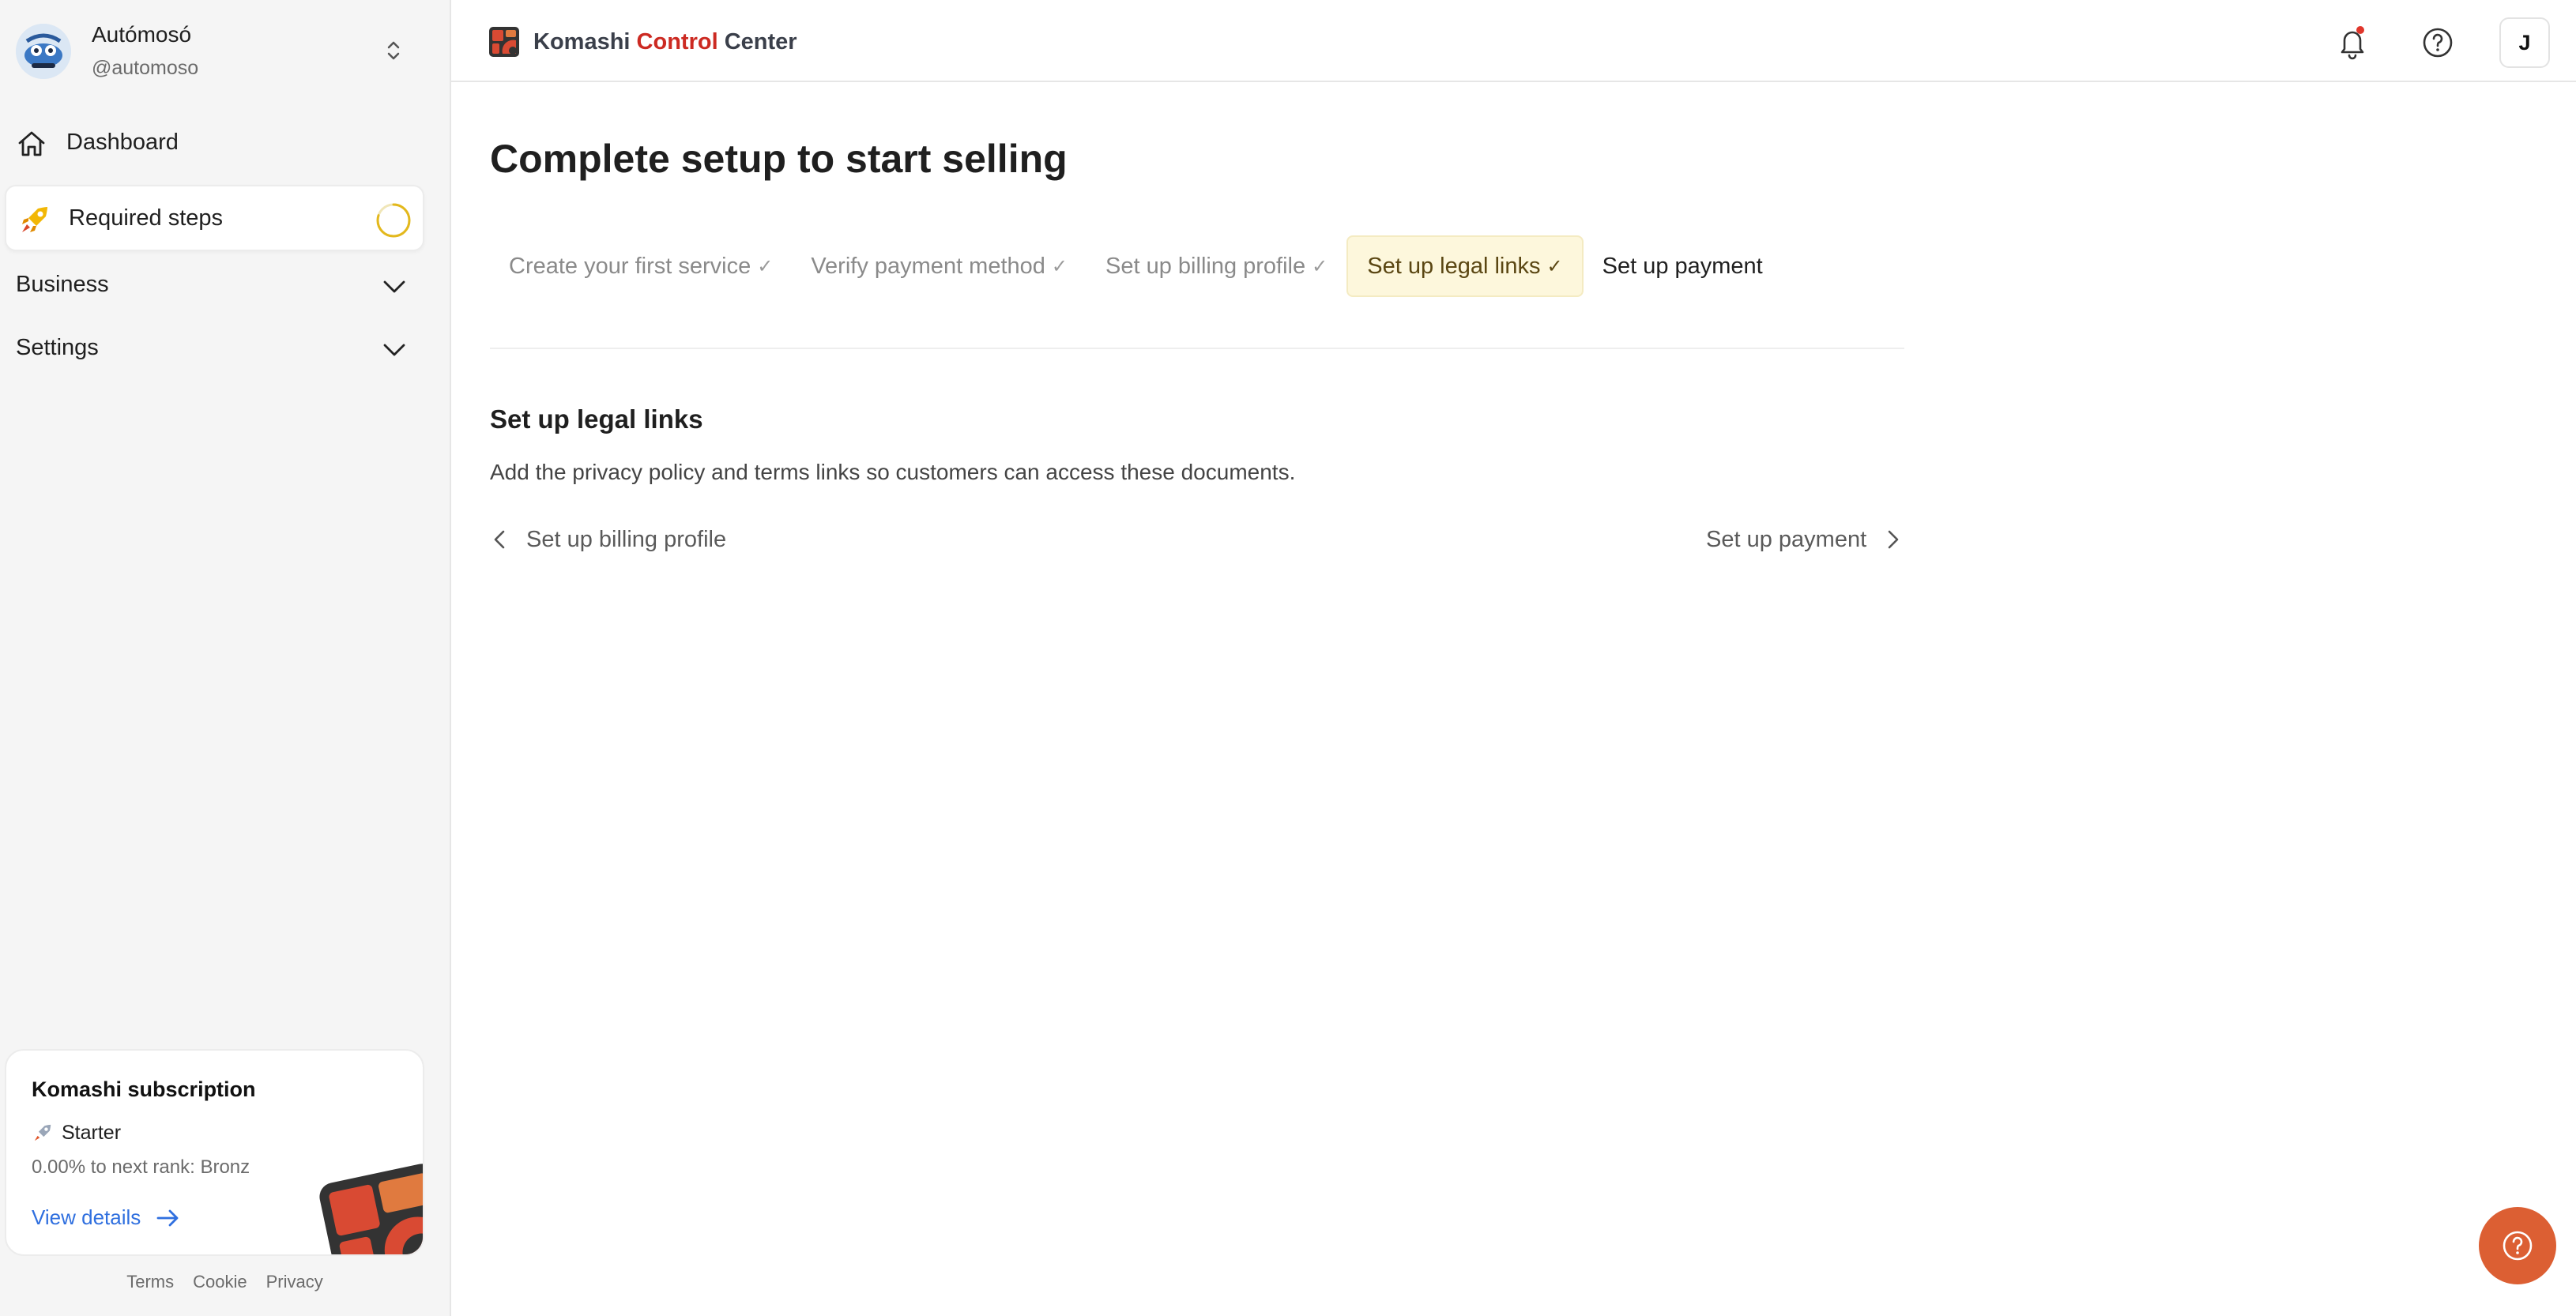 The height and width of the screenshot is (1316, 2576). I want to click on next-step-button: Set up payment, so click(1804, 539).